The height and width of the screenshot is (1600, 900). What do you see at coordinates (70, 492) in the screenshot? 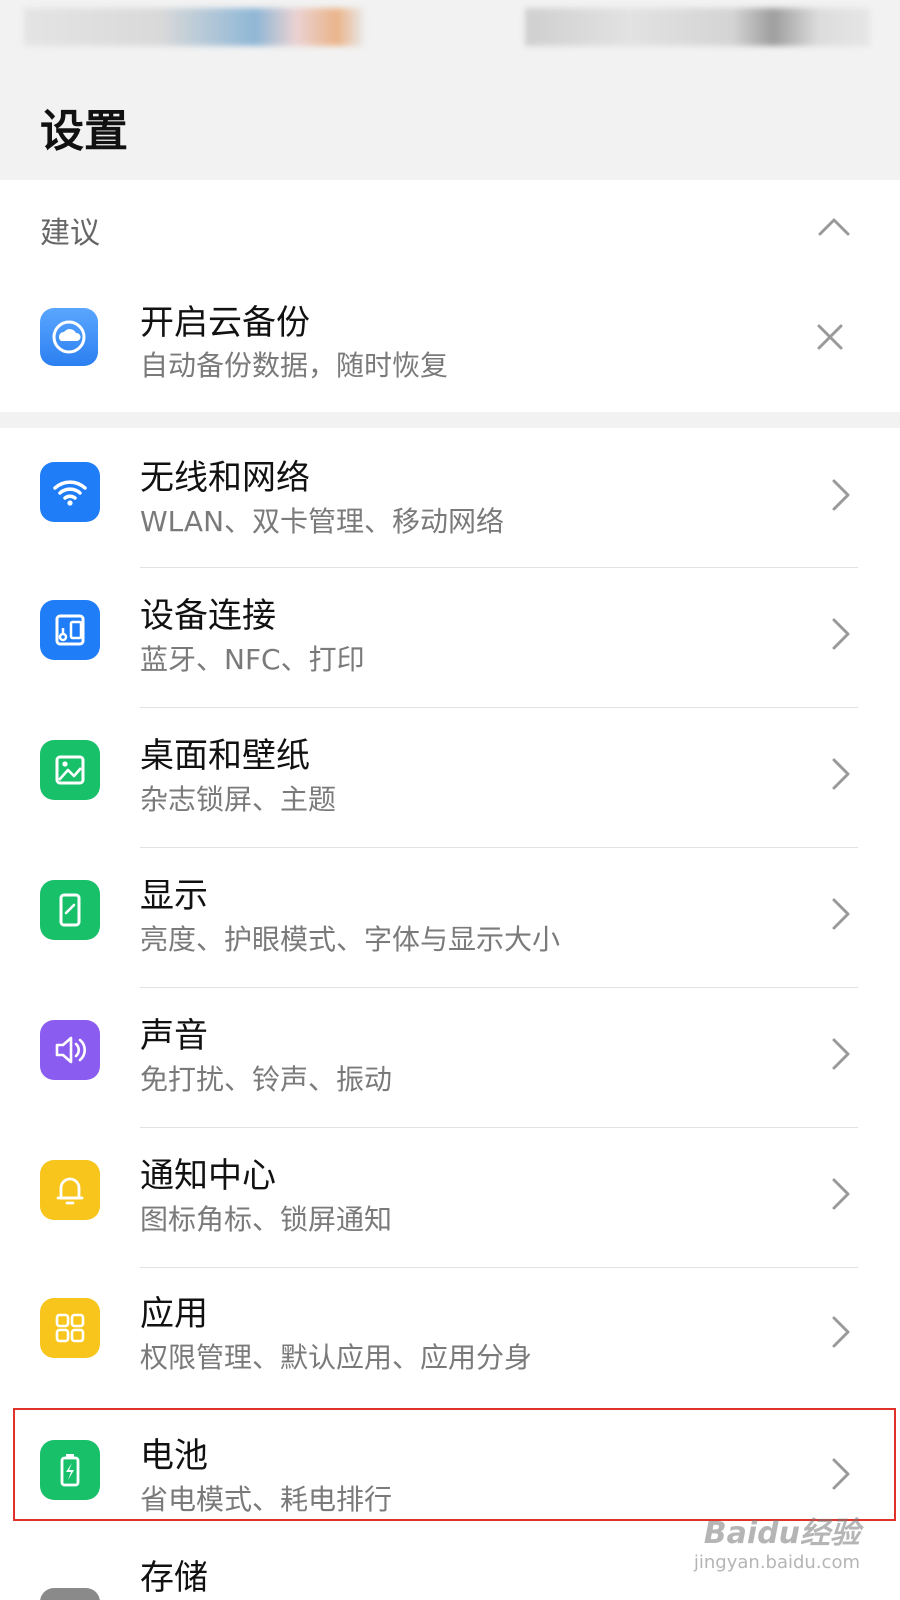
I see `wifi-icon` at bounding box center [70, 492].